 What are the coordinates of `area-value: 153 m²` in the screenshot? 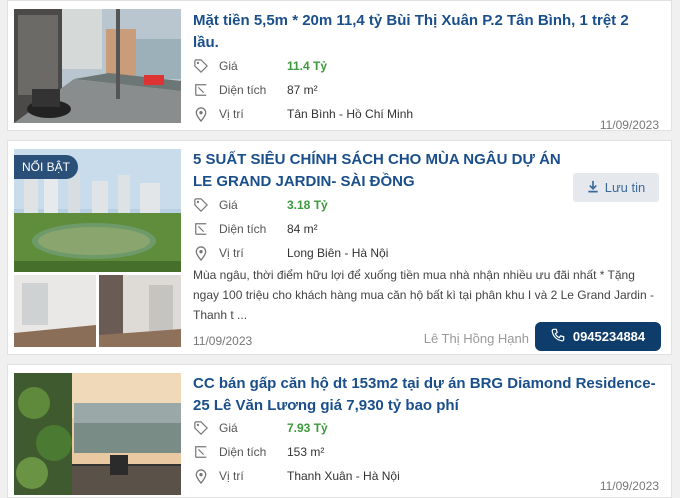 It's located at (306, 452).